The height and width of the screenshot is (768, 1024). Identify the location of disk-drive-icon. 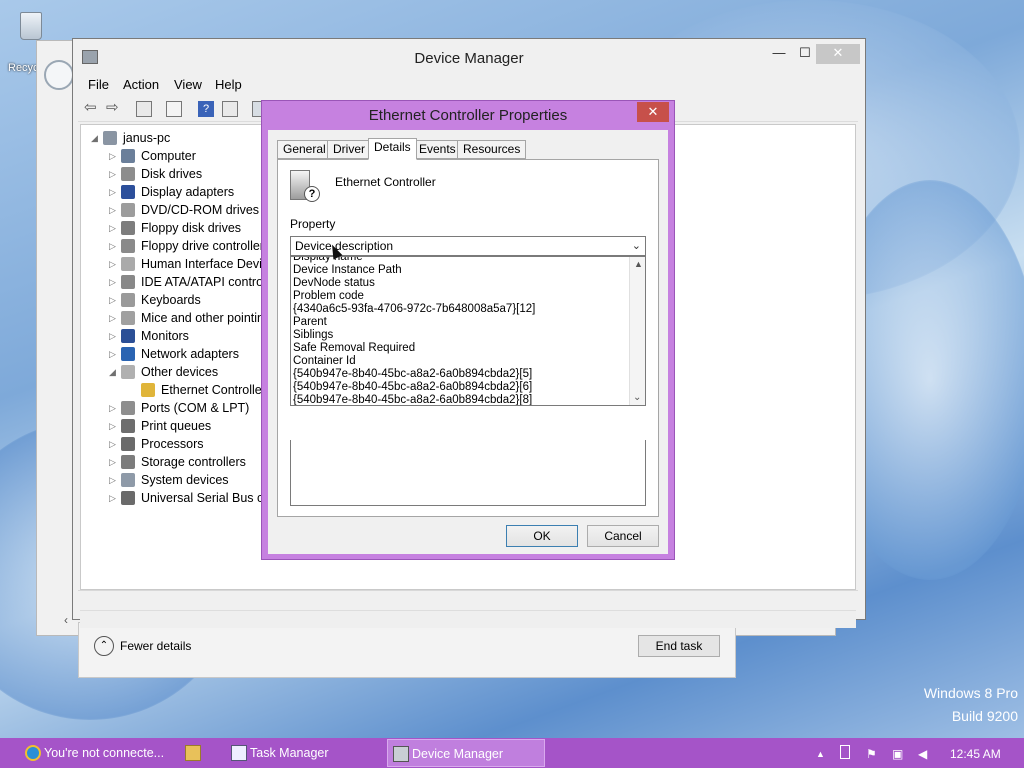
(128, 174).